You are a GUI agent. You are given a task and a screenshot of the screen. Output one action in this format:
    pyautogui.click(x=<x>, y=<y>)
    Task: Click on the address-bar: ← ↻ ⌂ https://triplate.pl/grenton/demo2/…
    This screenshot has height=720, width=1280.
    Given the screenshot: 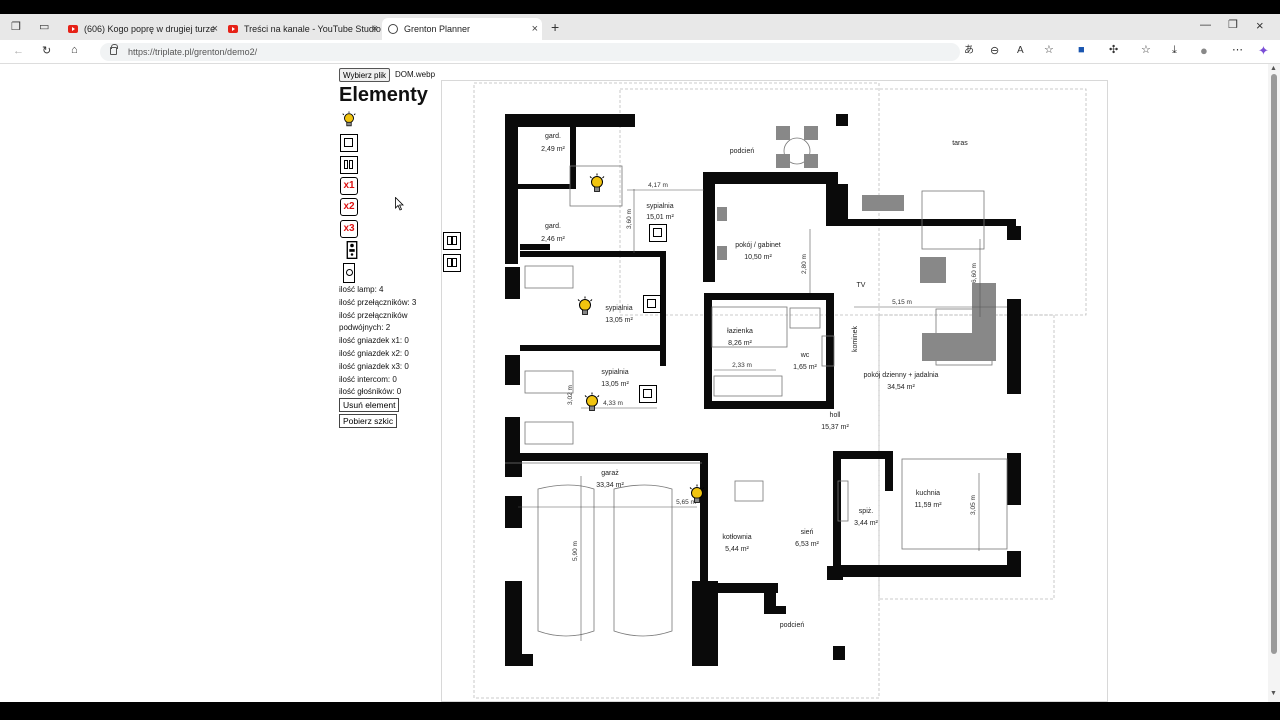 What is the action you would take?
    pyautogui.click(x=640, y=52)
    